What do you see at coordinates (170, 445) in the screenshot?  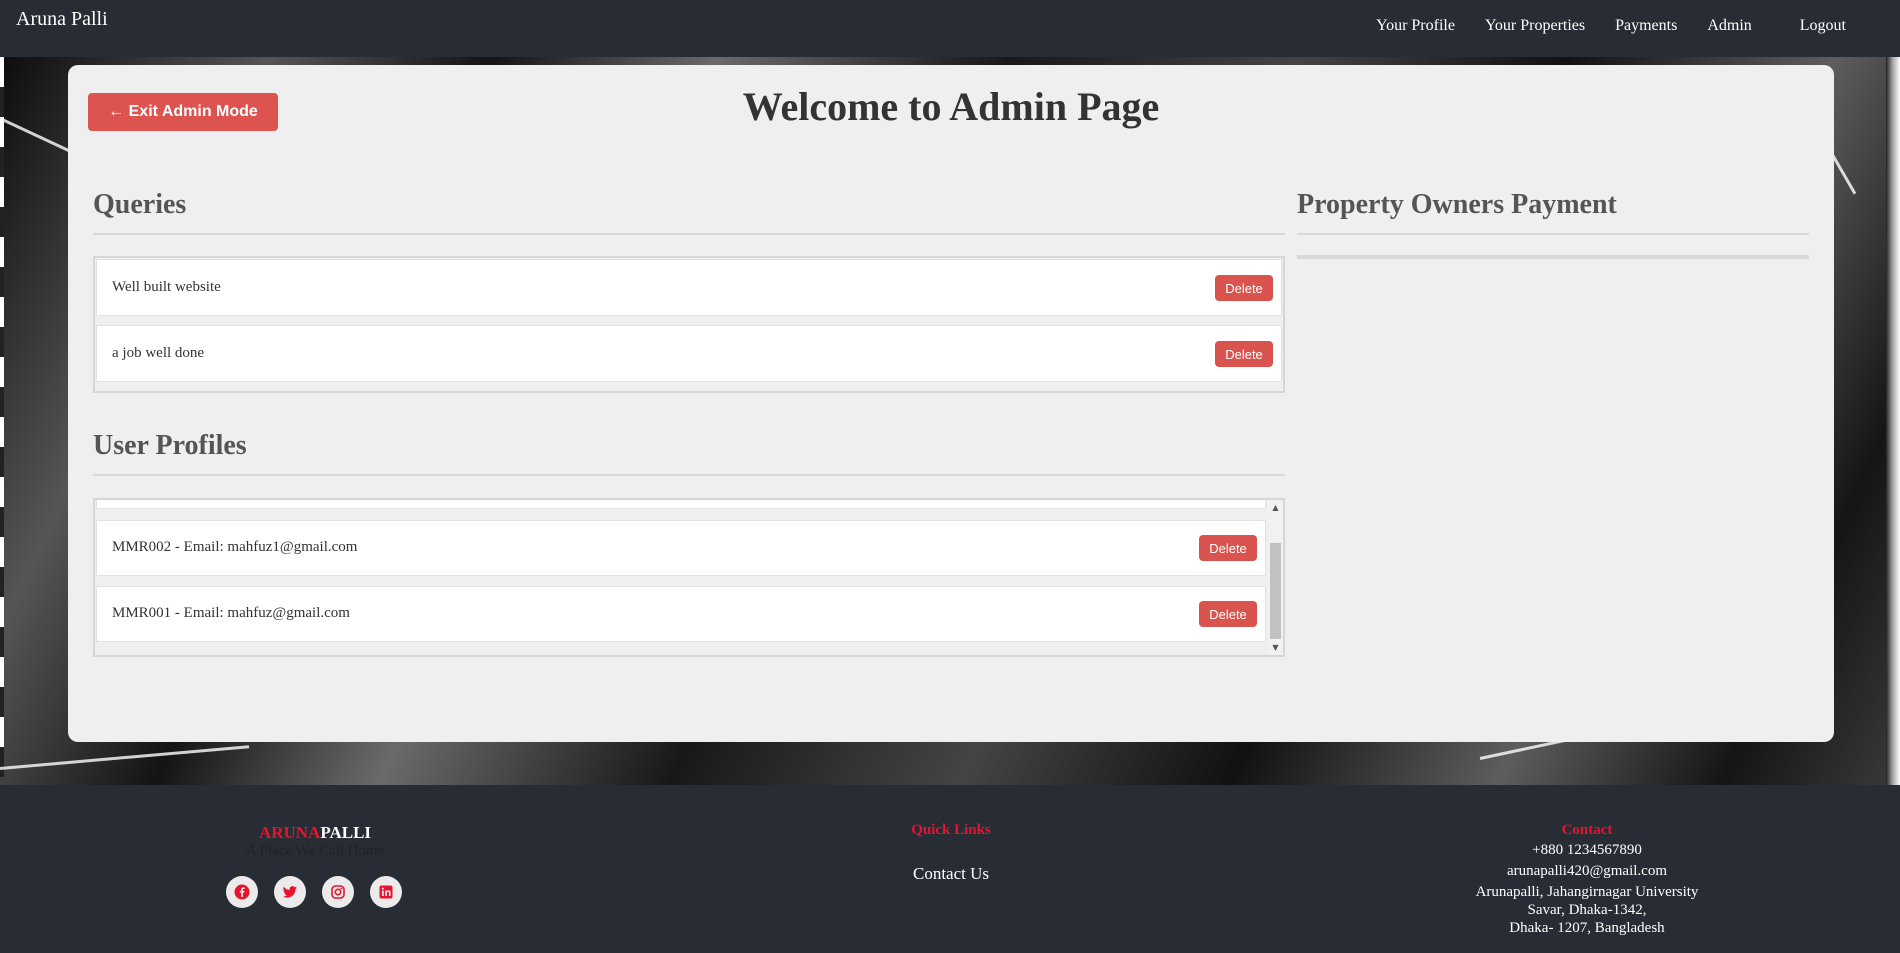 I see `user-profiles-title: User Profiles` at bounding box center [170, 445].